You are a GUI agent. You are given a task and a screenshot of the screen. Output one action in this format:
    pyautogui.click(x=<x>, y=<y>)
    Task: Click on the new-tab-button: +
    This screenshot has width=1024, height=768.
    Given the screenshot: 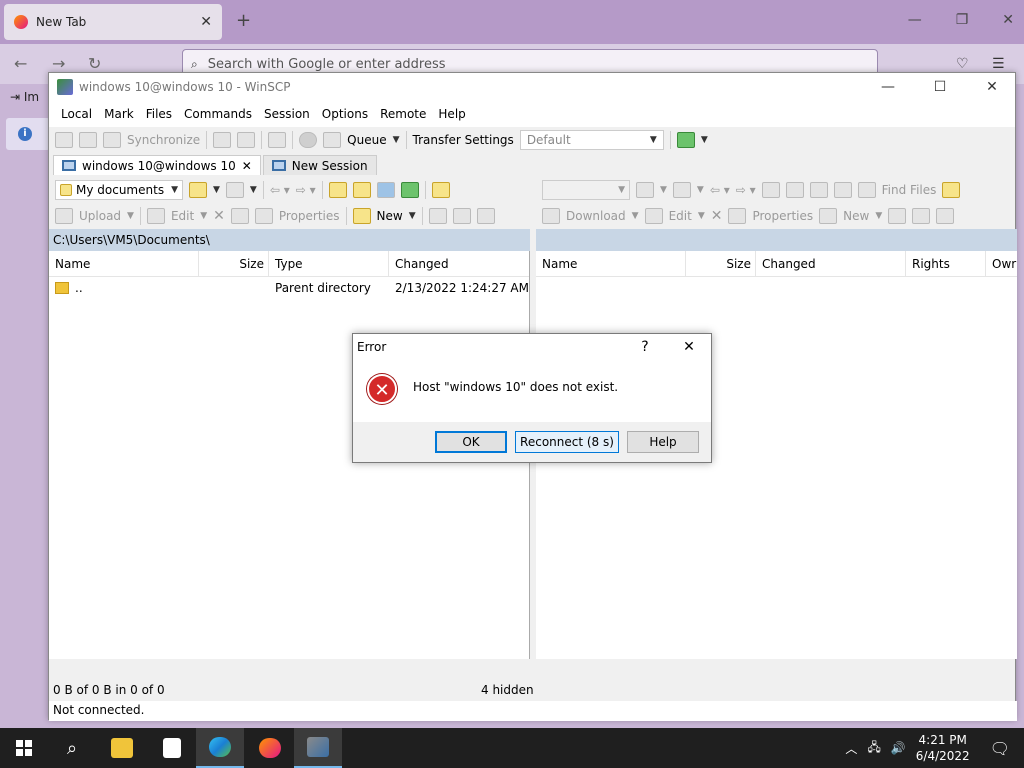 What is the action you would take?
    pyautogui.click(x=243, y=20)
    